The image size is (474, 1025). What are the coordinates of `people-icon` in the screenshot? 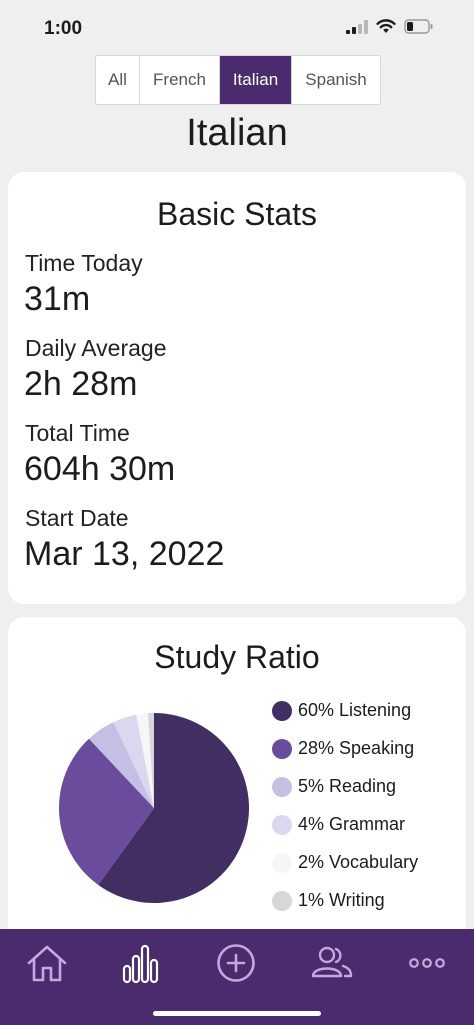 It's located at (332, 962).